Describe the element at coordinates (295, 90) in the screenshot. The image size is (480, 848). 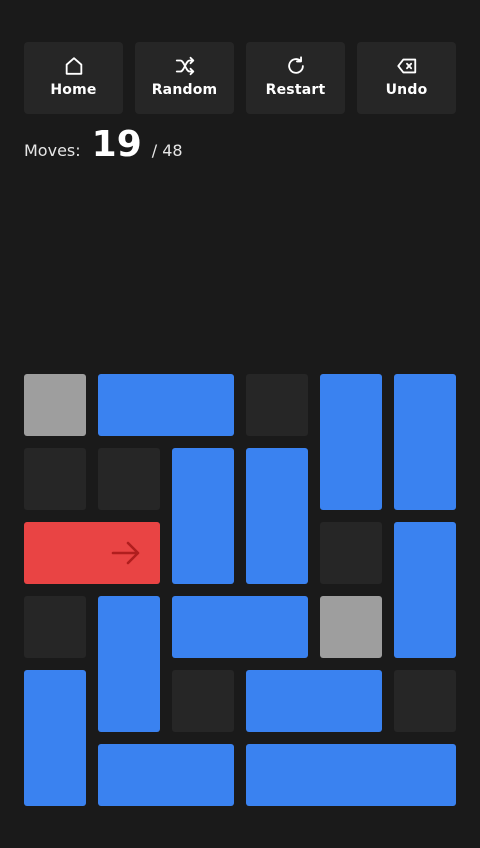
I see `restart-button-label: Restart` at that location.